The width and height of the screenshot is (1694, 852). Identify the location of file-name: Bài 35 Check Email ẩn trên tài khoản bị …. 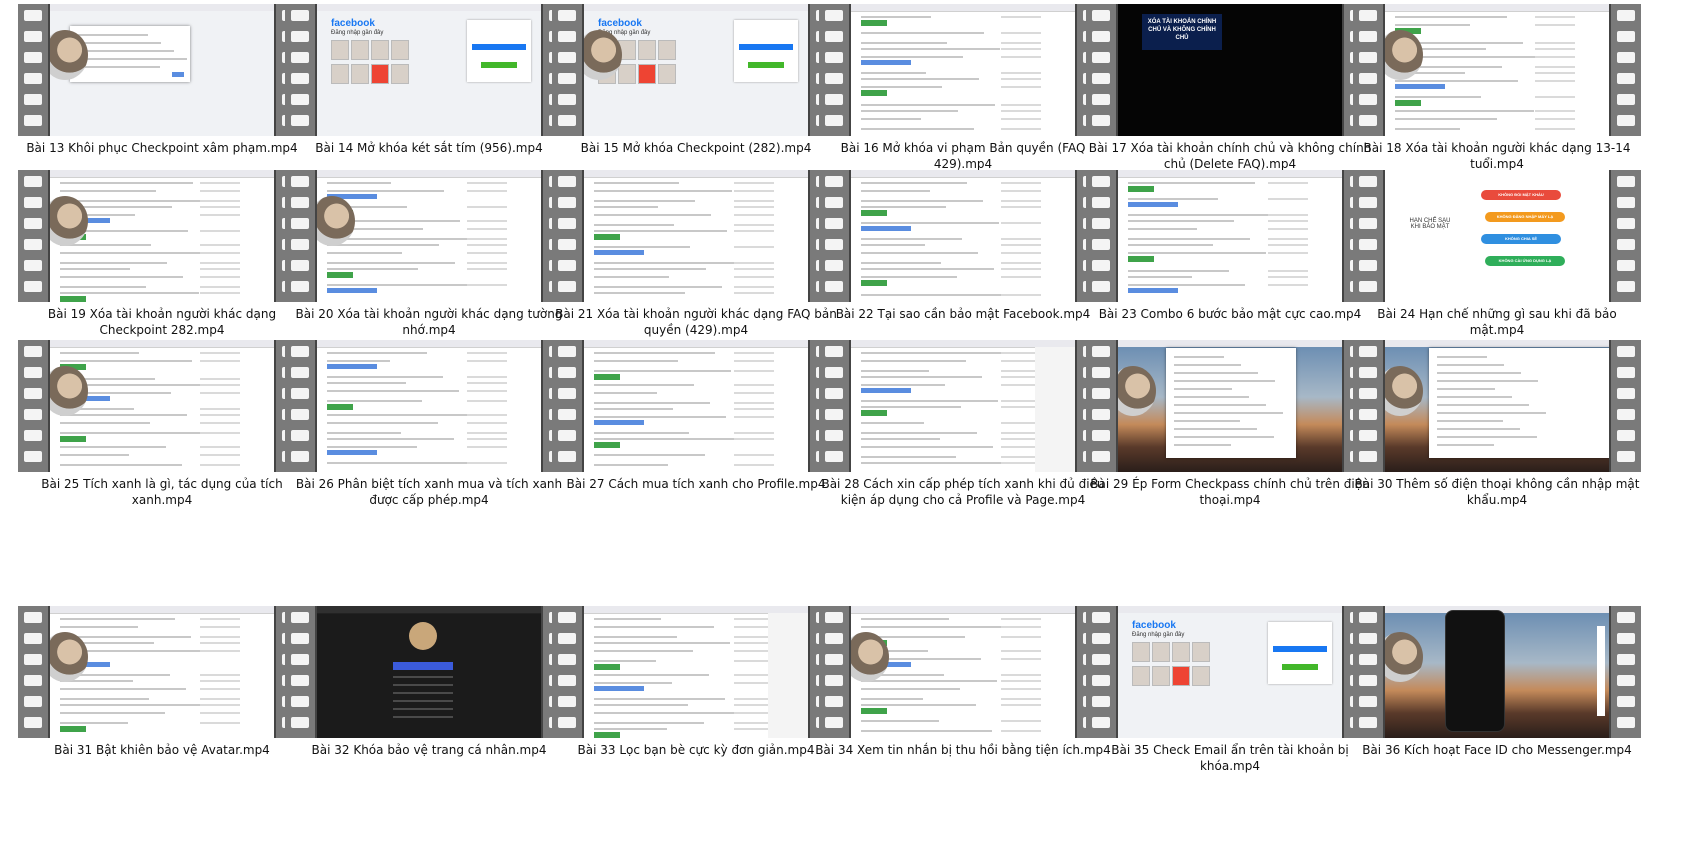
(1230, 758).